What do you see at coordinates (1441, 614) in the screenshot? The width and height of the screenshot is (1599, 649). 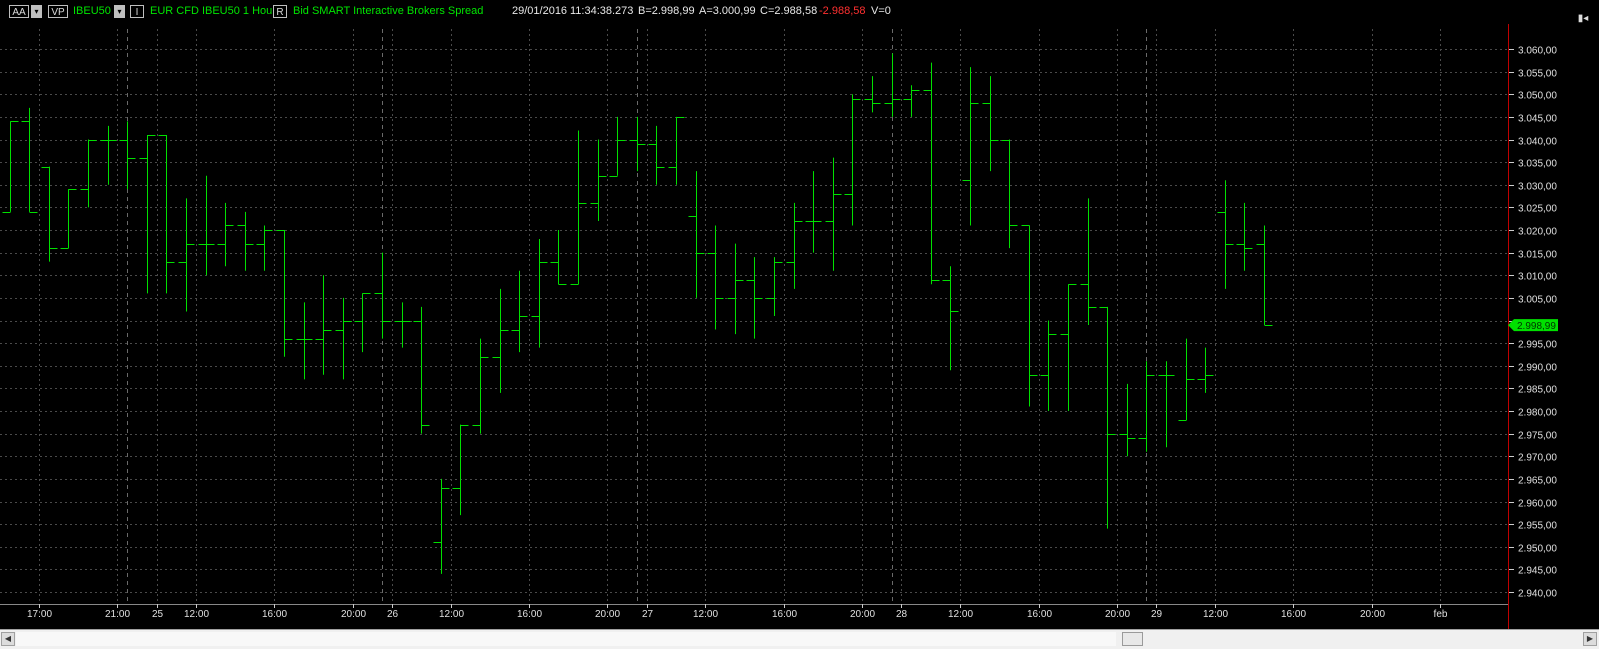 I see `x-tick-label: feb` at bounding box center [1441, 614].